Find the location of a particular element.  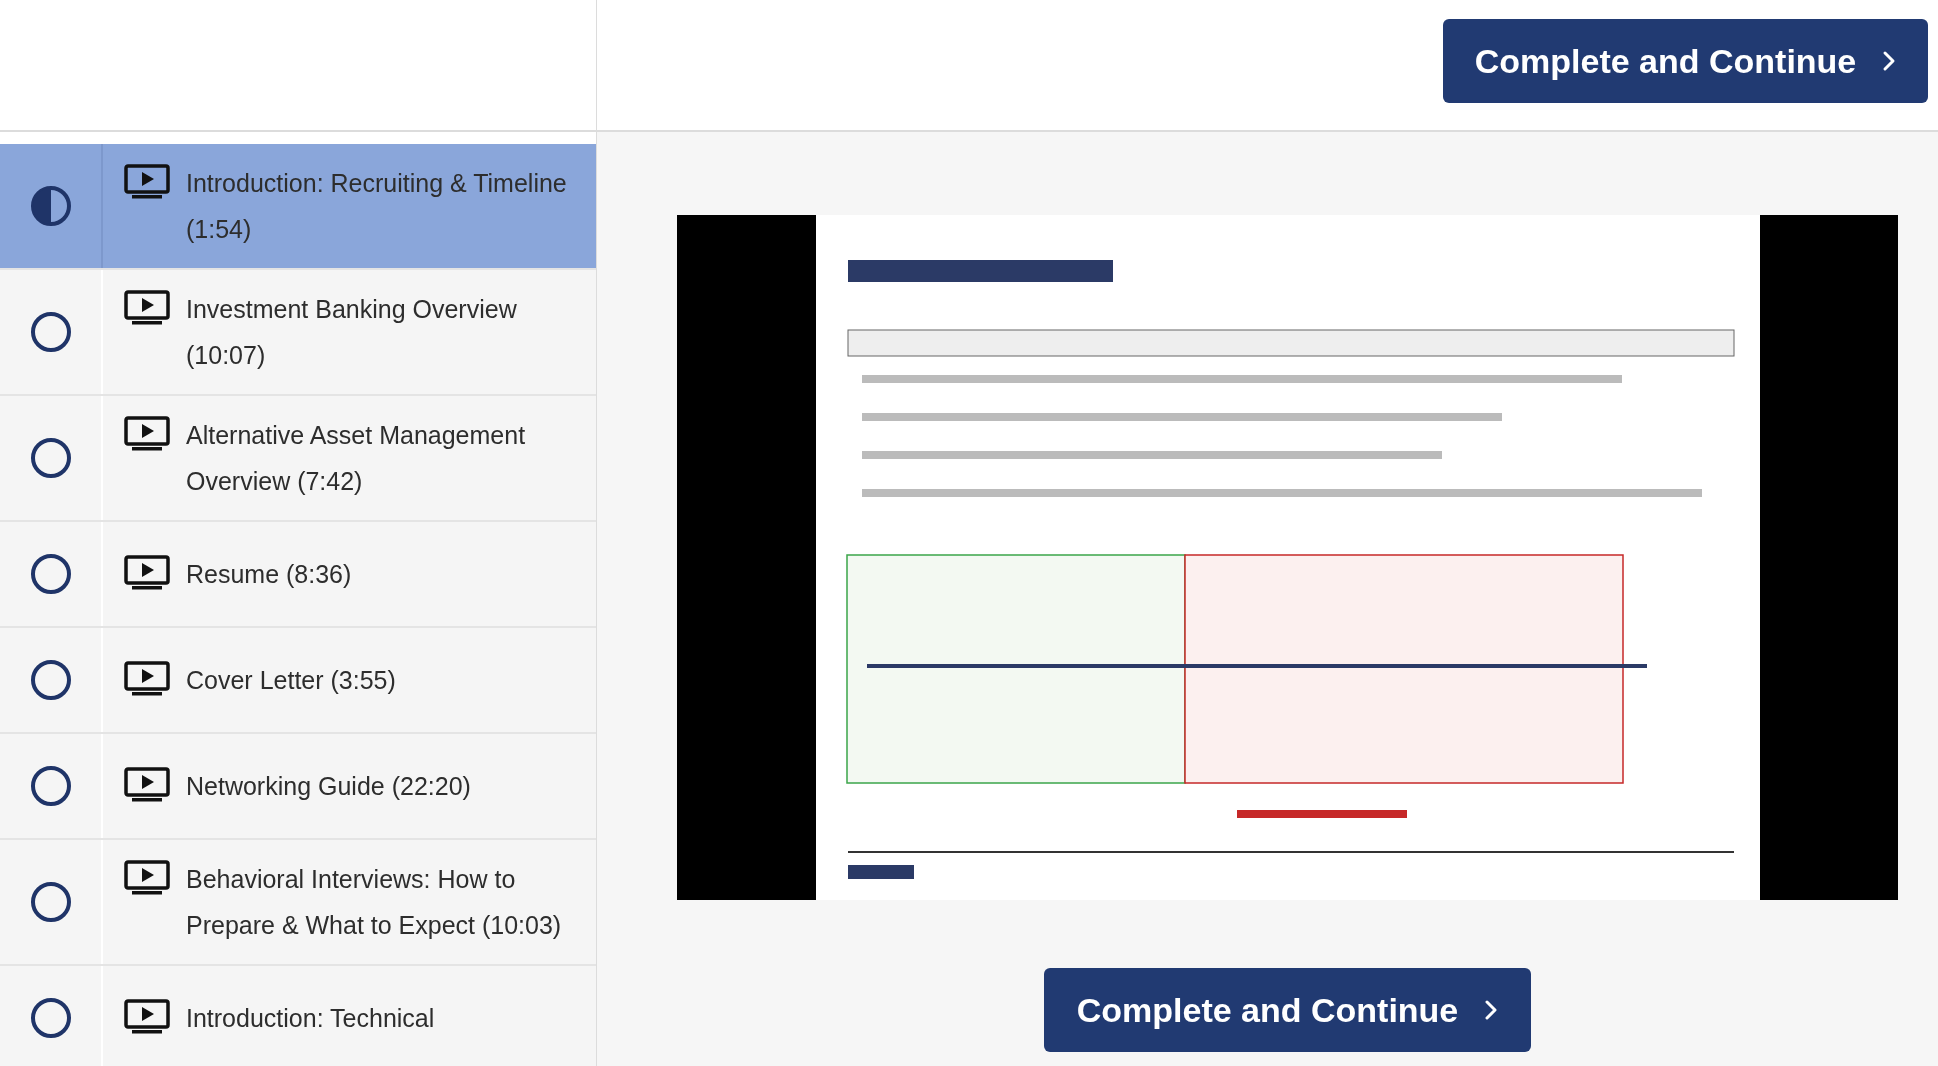

lesson-item: Investment Banking Overview (10:07) is located at coordinates (298, 333).